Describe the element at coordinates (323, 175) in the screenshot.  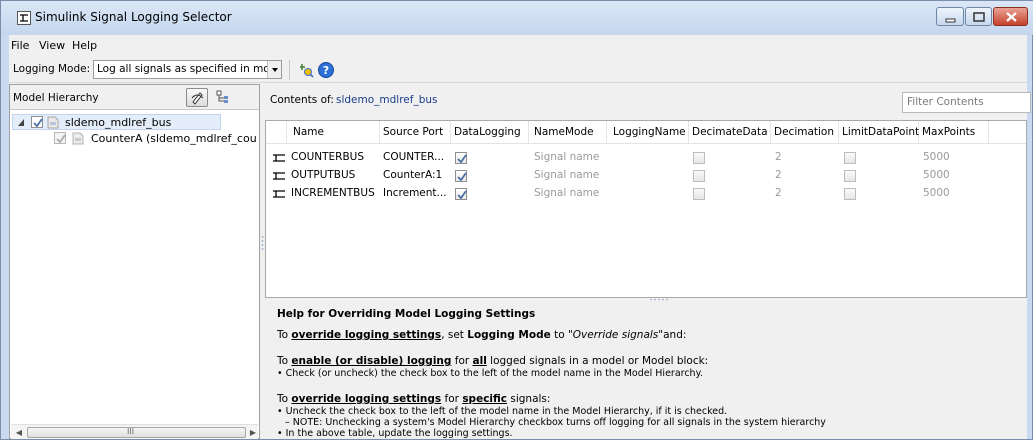
I see `cell-name: OUTPUTBUS` at that location.